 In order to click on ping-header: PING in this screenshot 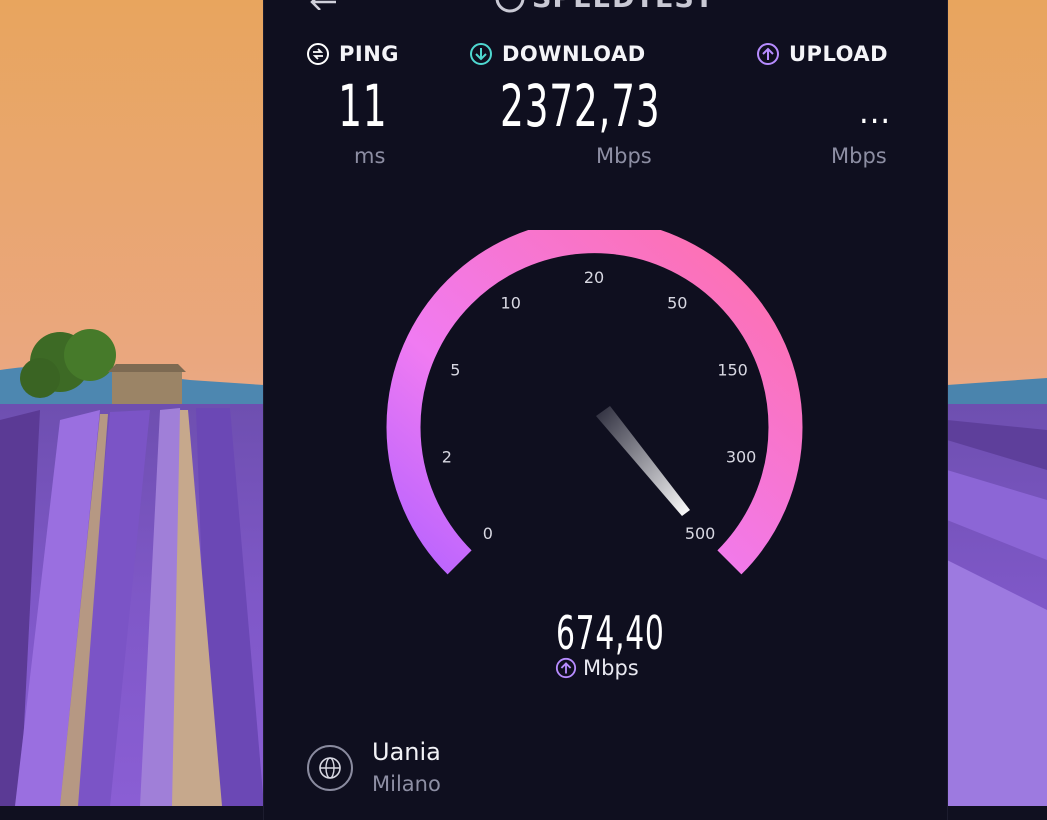, I will do `click(352, 54)`.